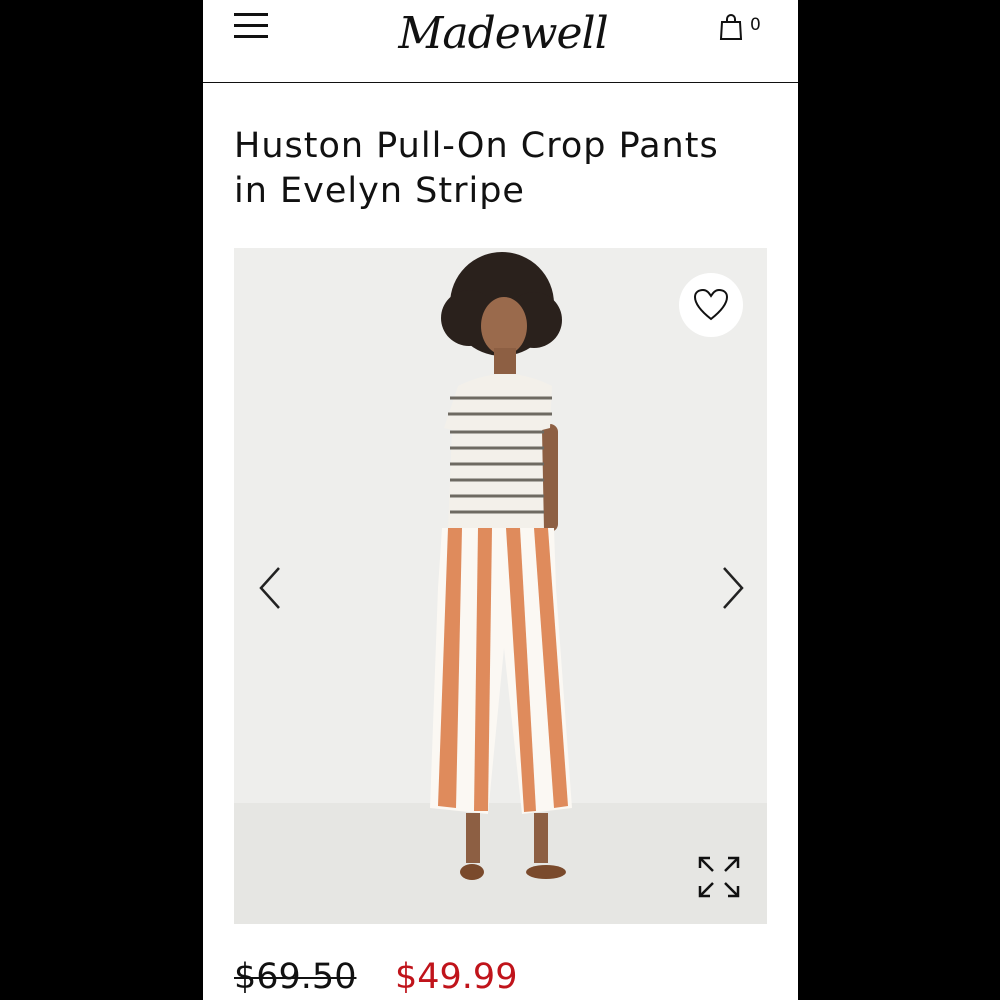 The height and width of the screenshot is (1000, 1000). What do you see at coordinates (379, 191) in the screenshot?
I see `product-title-line2: in Evelyn Stripe` at bounding box center [379, 191].